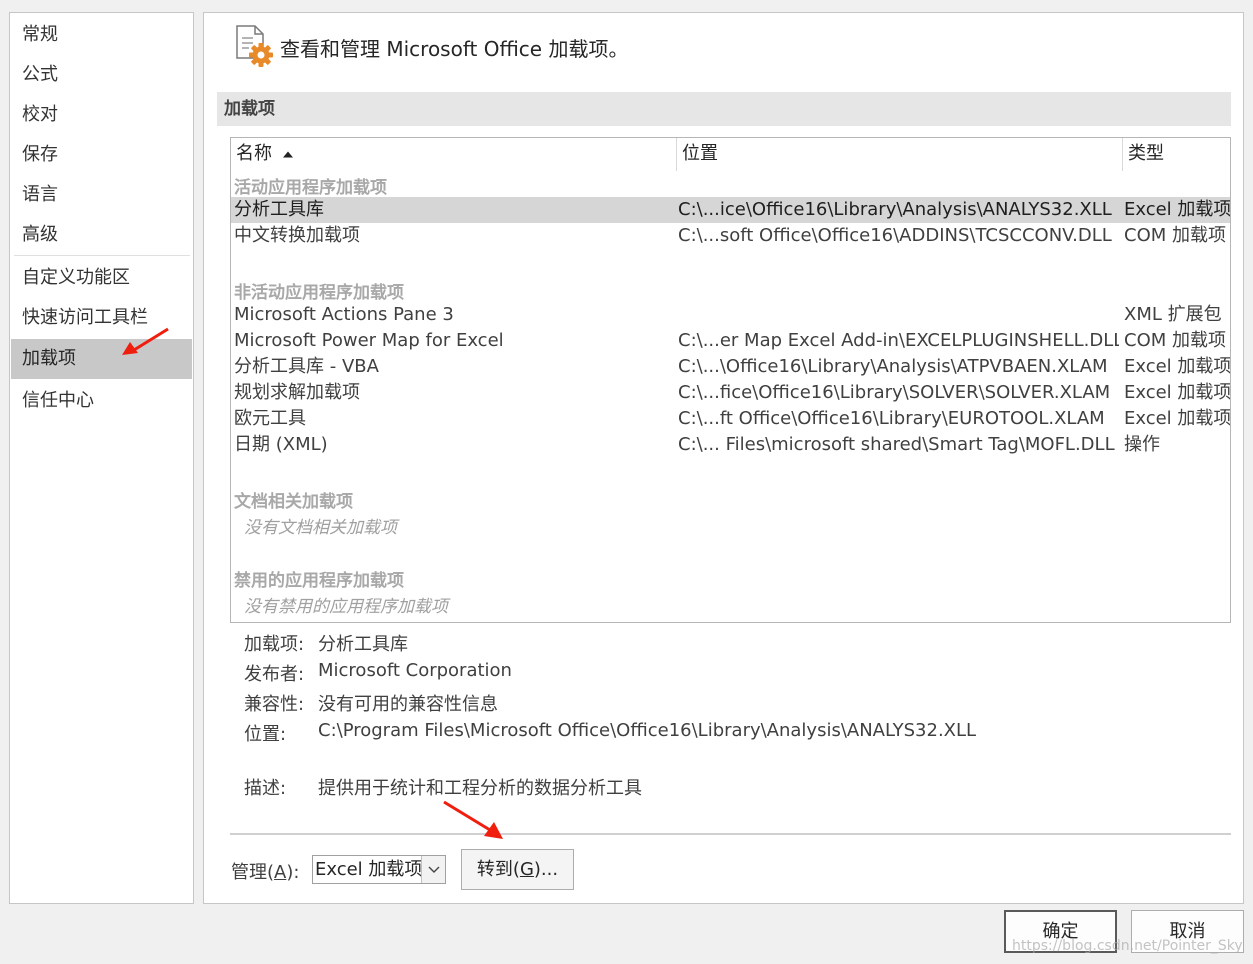  I want to click on cell-name: 规划求解加载项, so click(297, 392).